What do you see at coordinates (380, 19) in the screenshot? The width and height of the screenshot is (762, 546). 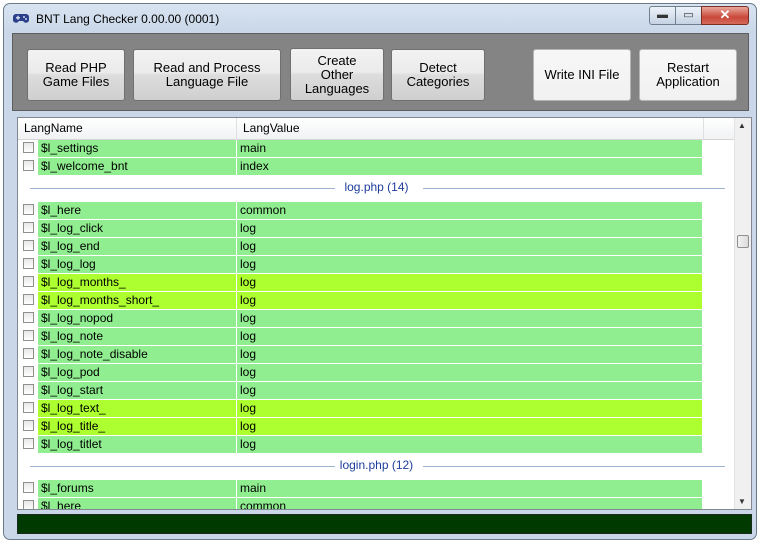 I see `title-bar: BNT Lang Checker 0.00.00 (0001) ▬ ▭ ✕` at bounding box center [380, 19].